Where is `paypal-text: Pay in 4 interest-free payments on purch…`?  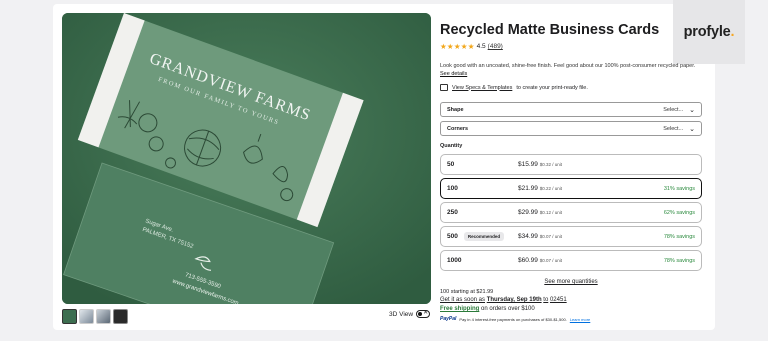
paypal-text: Pay in 4 interest-free payments on purch… is located at coordinates (513, 319).